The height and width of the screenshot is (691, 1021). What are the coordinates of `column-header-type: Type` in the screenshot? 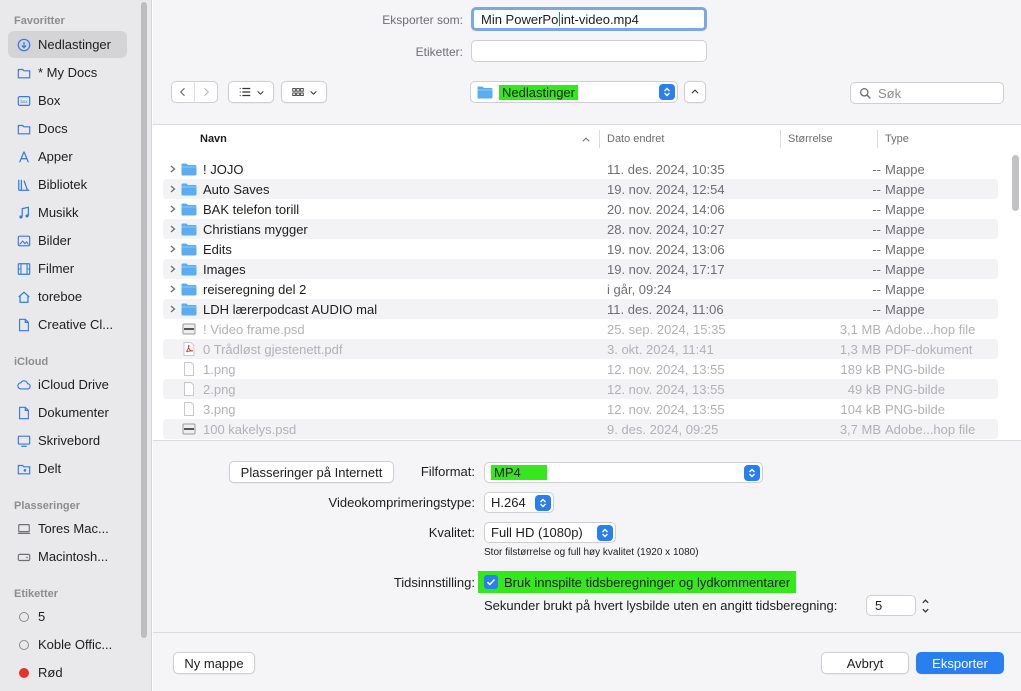 It's located at (897, 139).